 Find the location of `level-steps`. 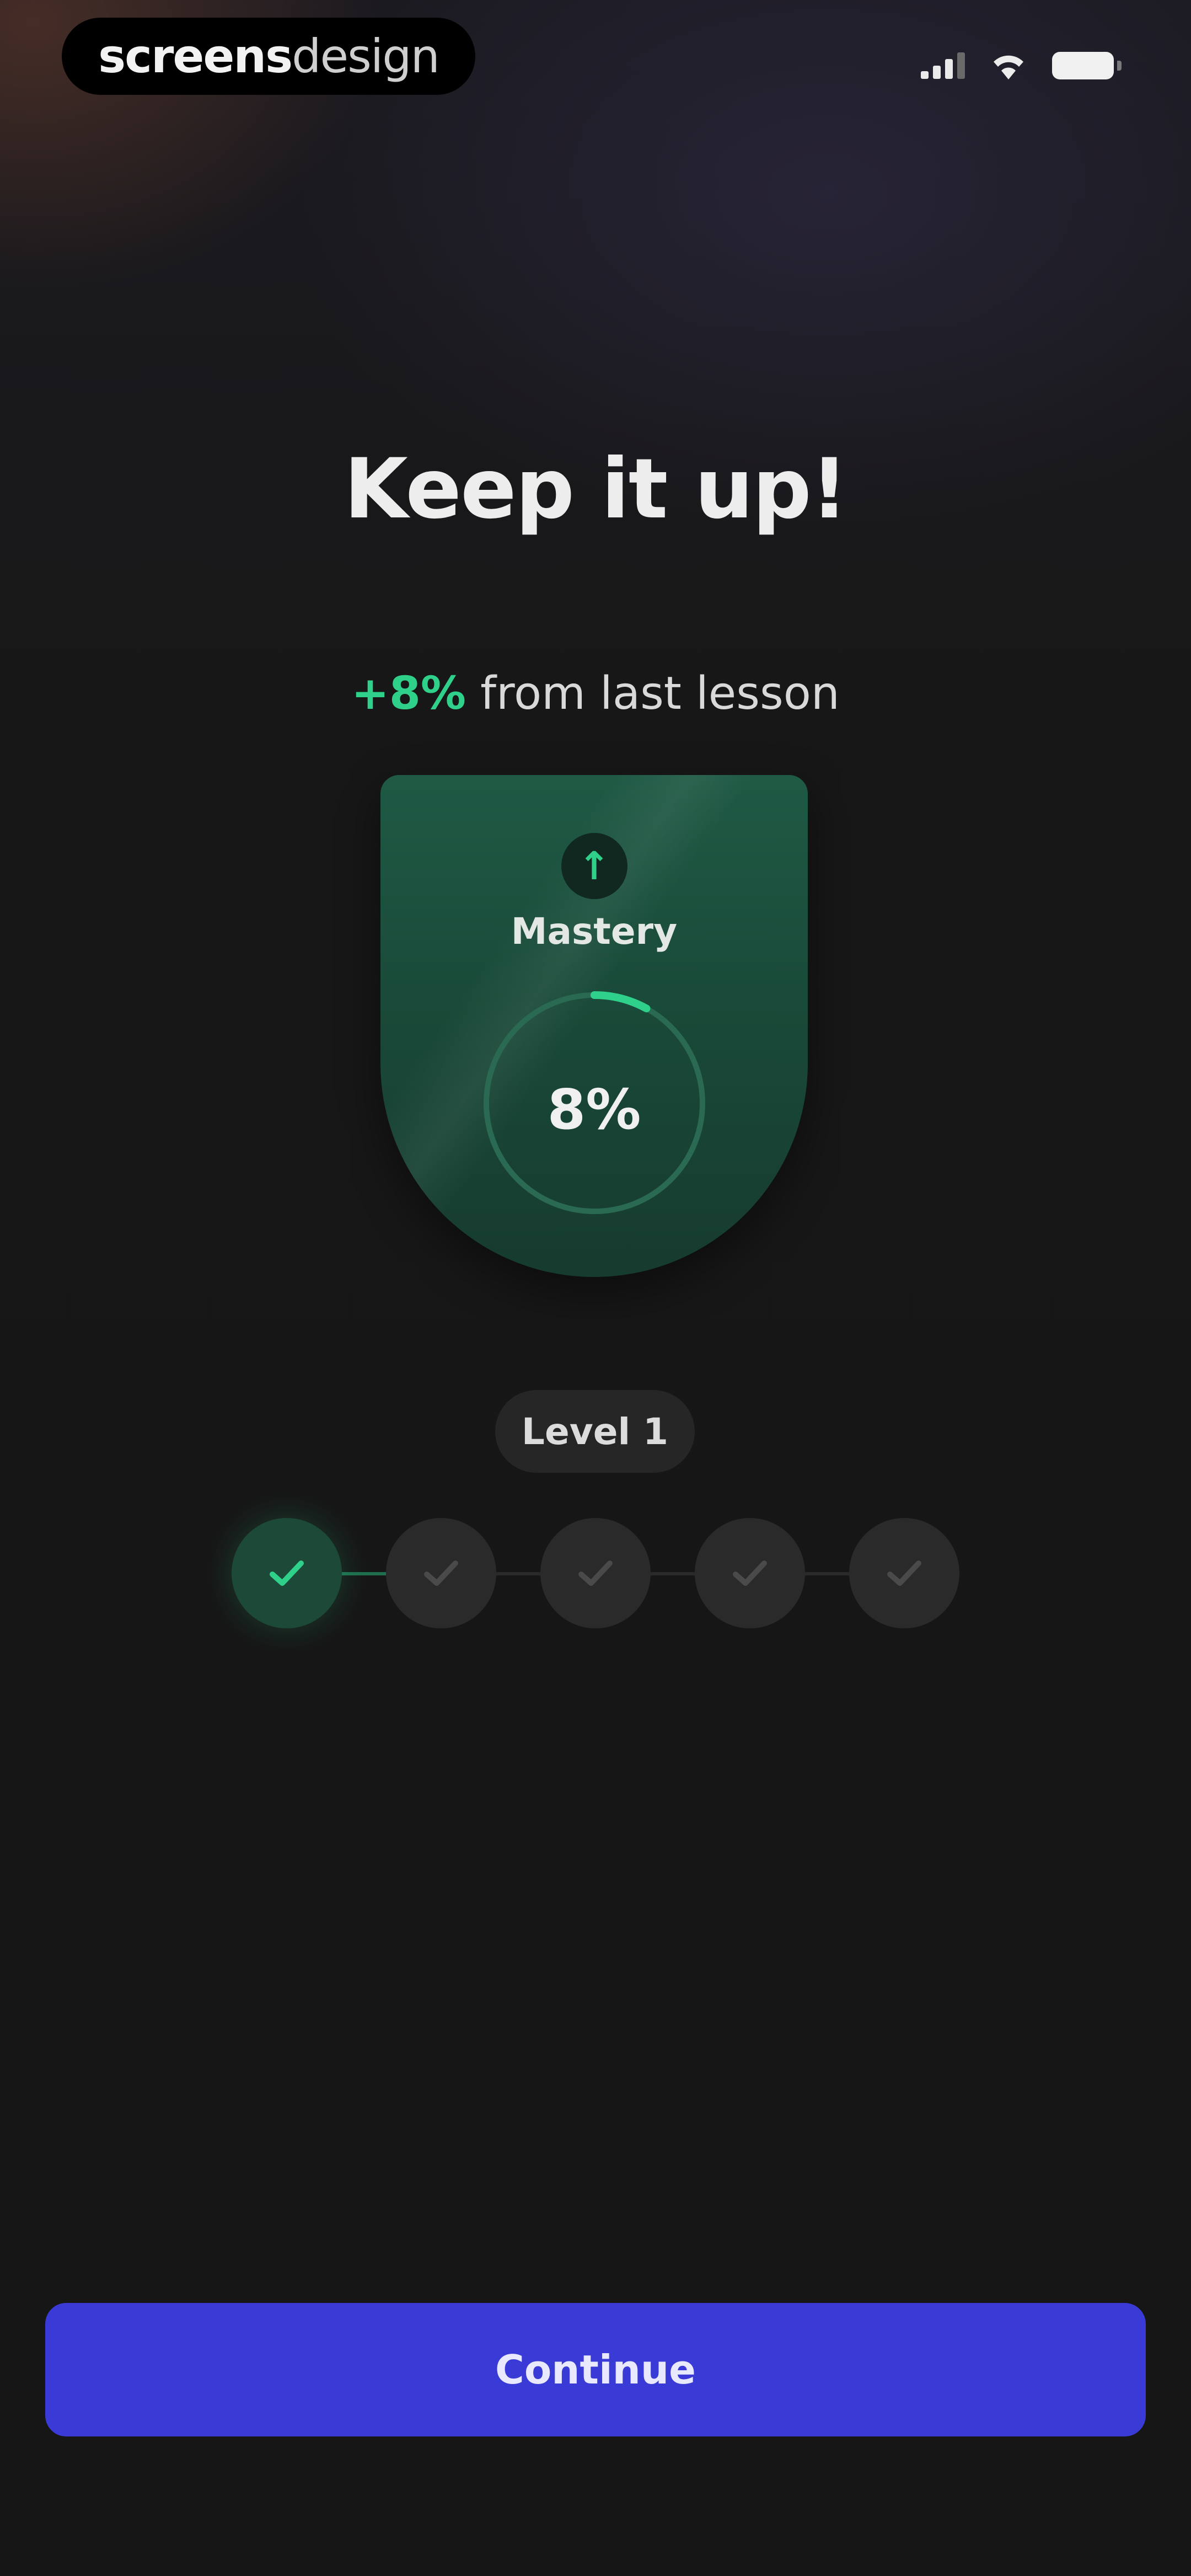

level-steps is located at coordinates (595, 1573).